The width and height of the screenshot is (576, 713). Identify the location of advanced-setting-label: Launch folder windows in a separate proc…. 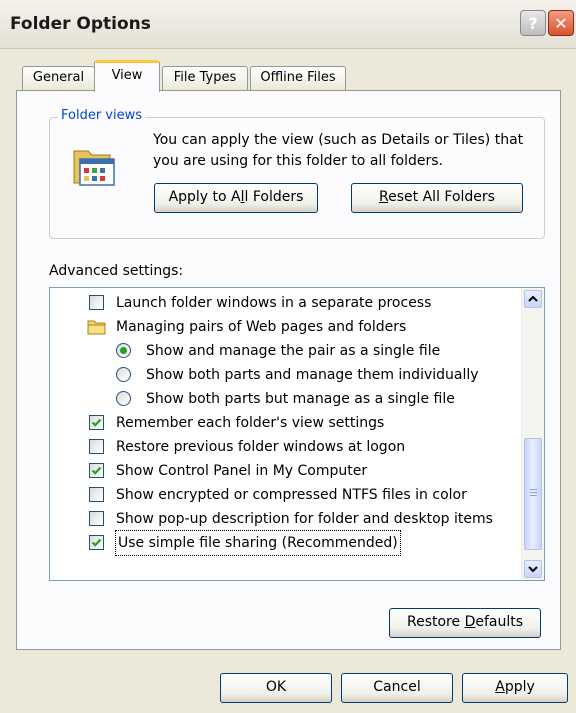
(274, 303).